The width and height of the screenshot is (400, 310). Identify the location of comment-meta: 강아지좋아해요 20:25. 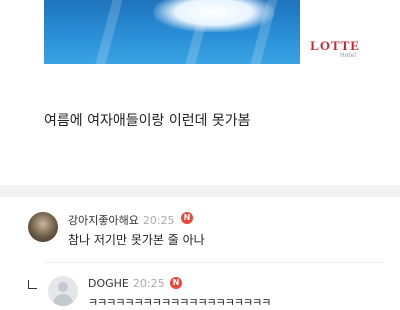
(121, 220).